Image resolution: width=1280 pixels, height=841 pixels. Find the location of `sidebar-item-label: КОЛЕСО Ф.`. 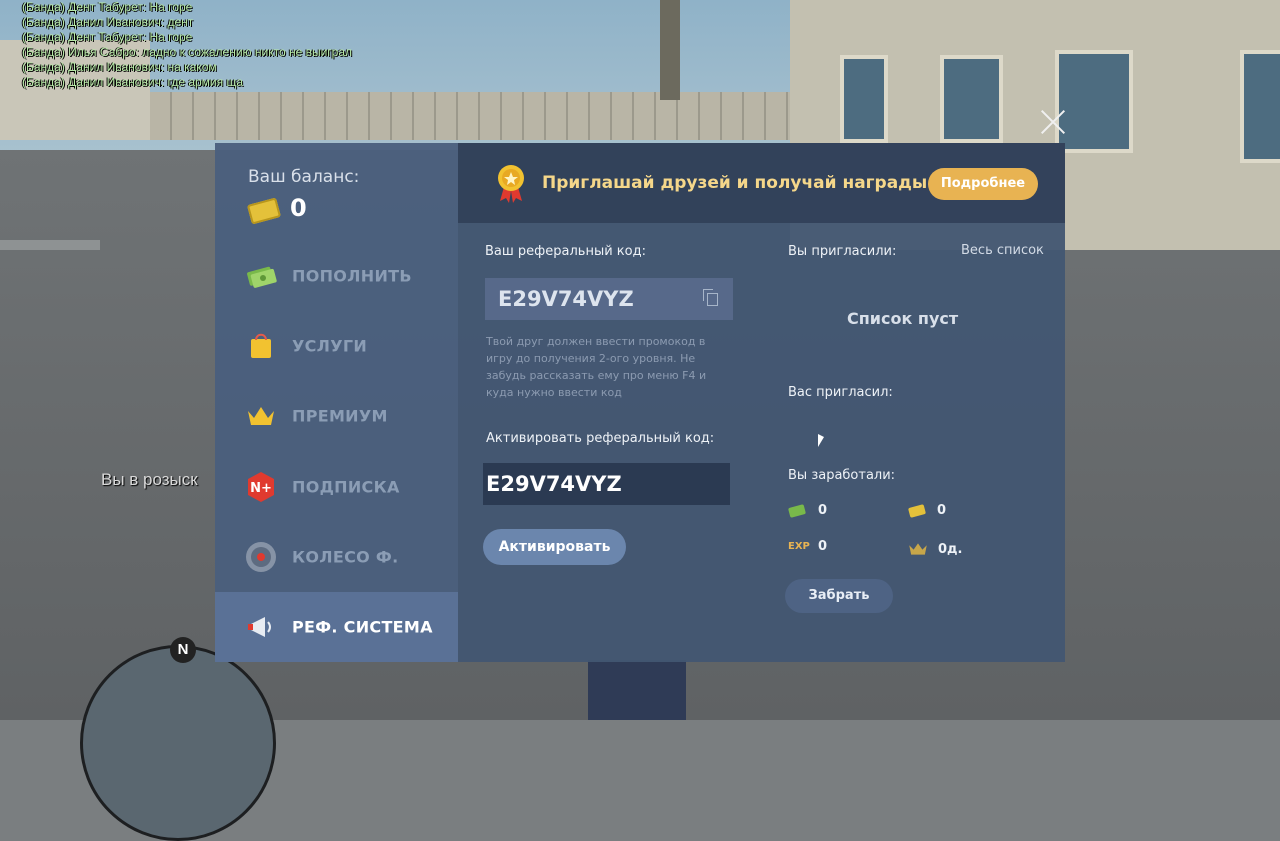

sidebar-item-label: КОЛЕСО Ф. is located at coordinates (345, 557).